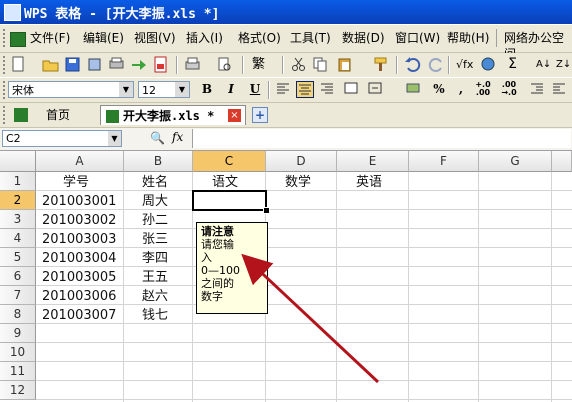 This screenshot has height=402, width=572. What do you see at coordinates (116, 64) in the screenshot?
I see `print-preview-icon` at bounding box center [116, 64].